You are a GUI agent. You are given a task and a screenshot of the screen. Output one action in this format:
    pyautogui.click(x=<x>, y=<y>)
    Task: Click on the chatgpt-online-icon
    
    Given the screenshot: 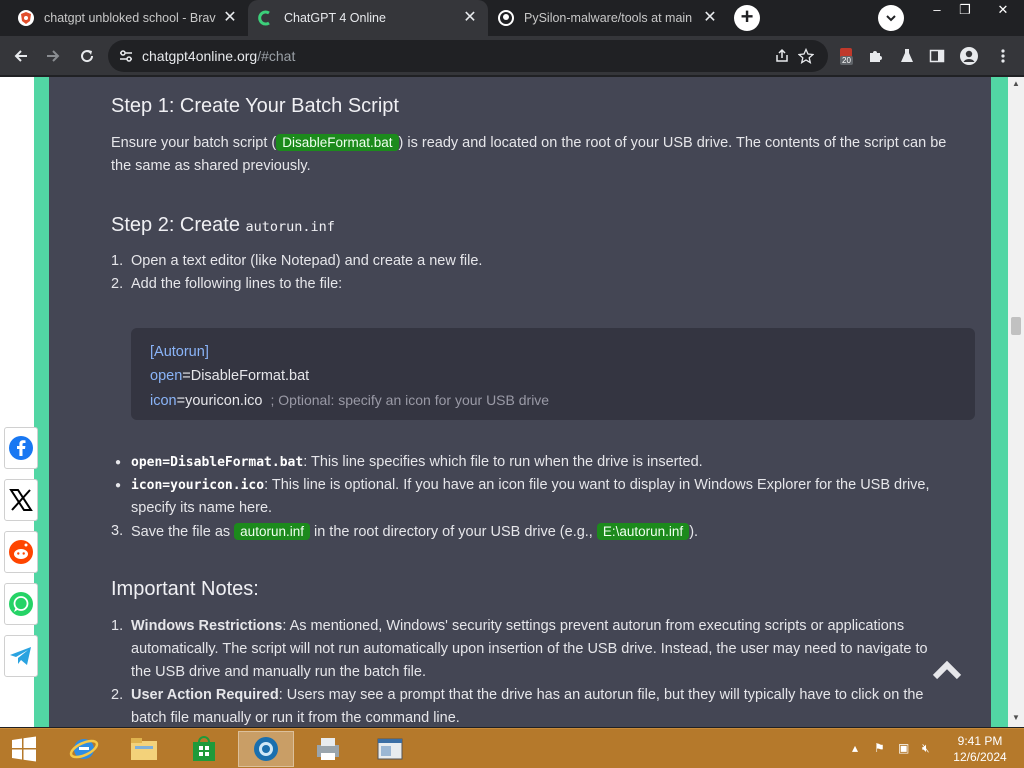 What is the action you would take?
    pyautogui.click(x=266, y=18)
    